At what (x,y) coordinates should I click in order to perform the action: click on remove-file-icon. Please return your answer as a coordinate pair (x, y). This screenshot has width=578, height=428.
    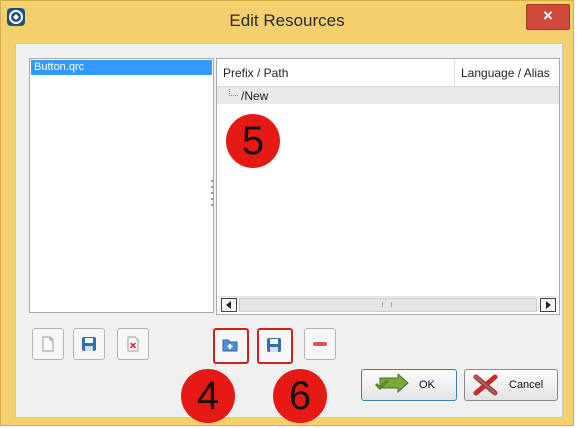
    Looking at the image, I should click on (133, 344).